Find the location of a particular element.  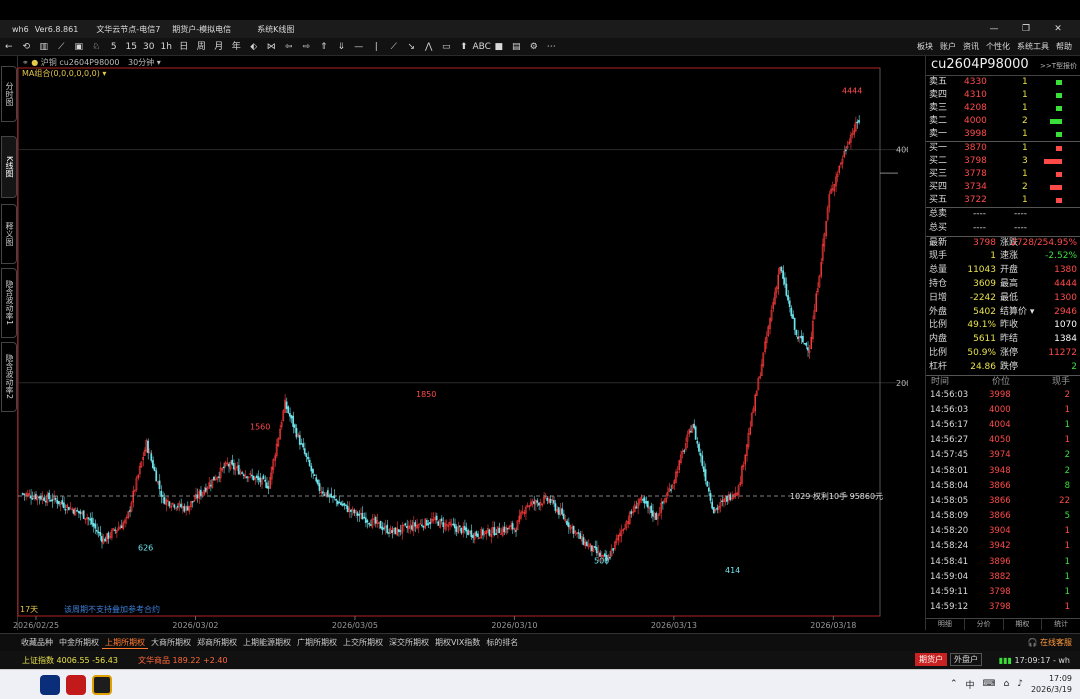

chevron-up-icon: ⌃ is located at coordinates (954, 684).